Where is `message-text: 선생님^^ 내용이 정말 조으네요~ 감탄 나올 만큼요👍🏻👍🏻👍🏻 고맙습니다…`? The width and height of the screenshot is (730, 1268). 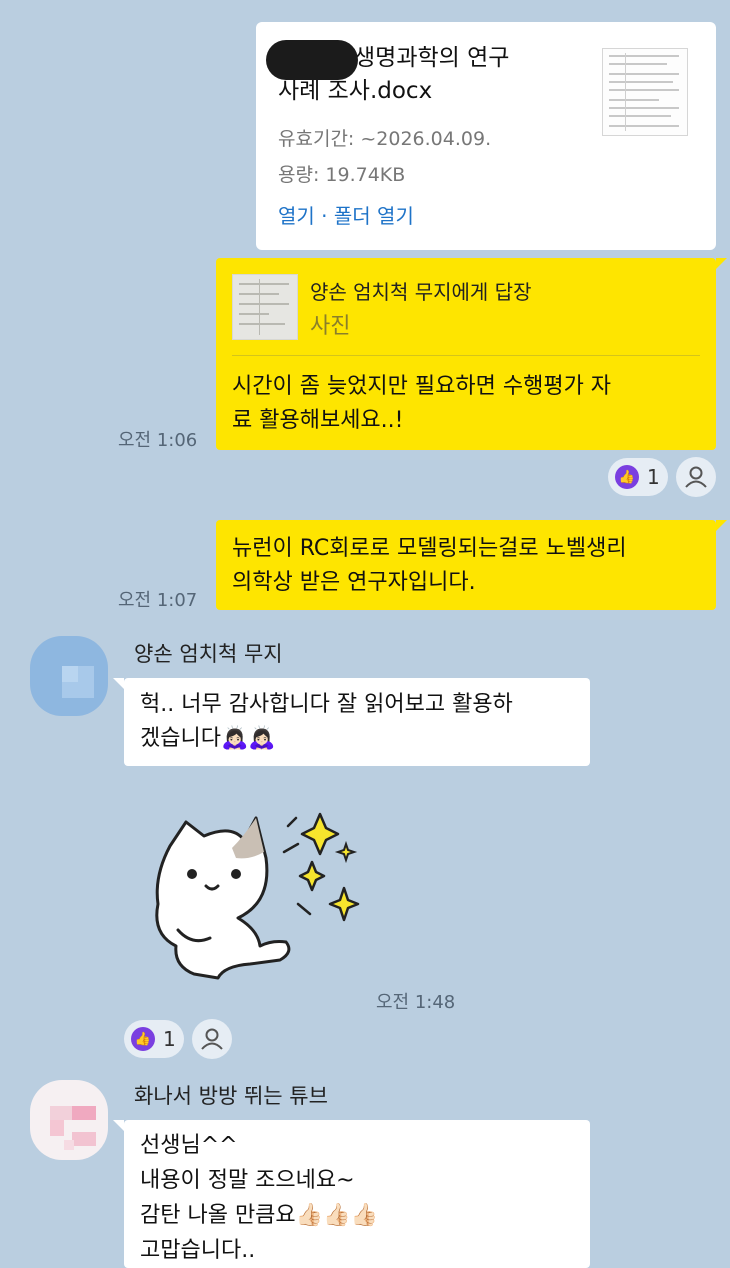 message-text: 선생님^^ 내용이 정말 조으네요~ 감탄 나올 만큼요👍🏻👍🏻👍🏻 고맙습니다… is located at coordinates (259, 1198).